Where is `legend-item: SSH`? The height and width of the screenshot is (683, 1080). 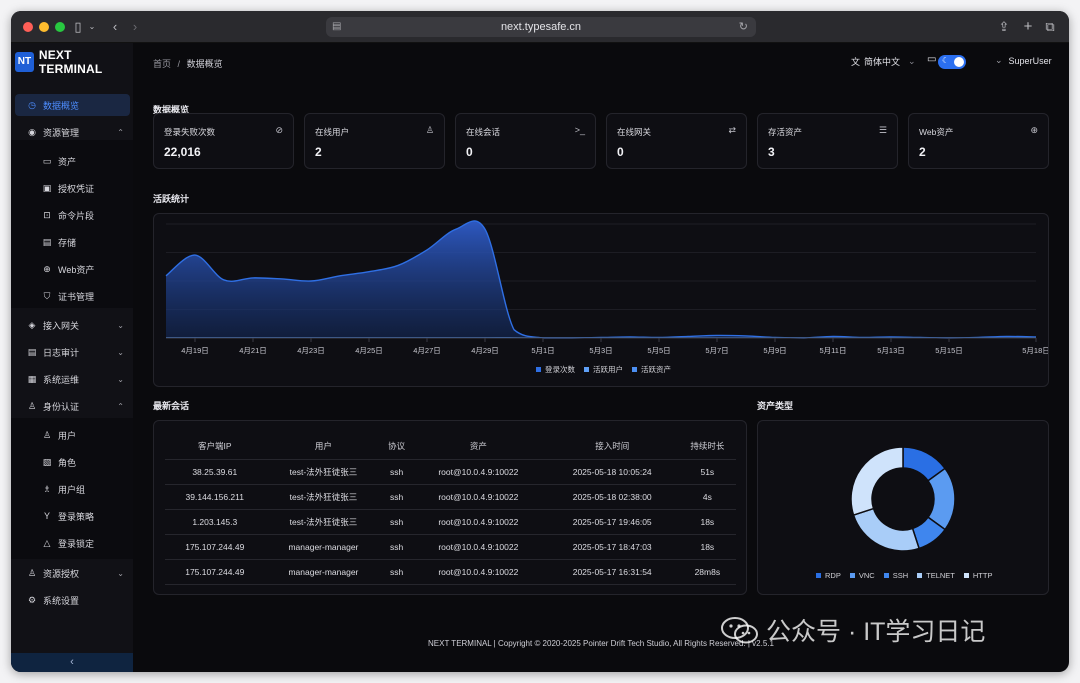 legend-item: SSH is located at coordinates (896, 575).